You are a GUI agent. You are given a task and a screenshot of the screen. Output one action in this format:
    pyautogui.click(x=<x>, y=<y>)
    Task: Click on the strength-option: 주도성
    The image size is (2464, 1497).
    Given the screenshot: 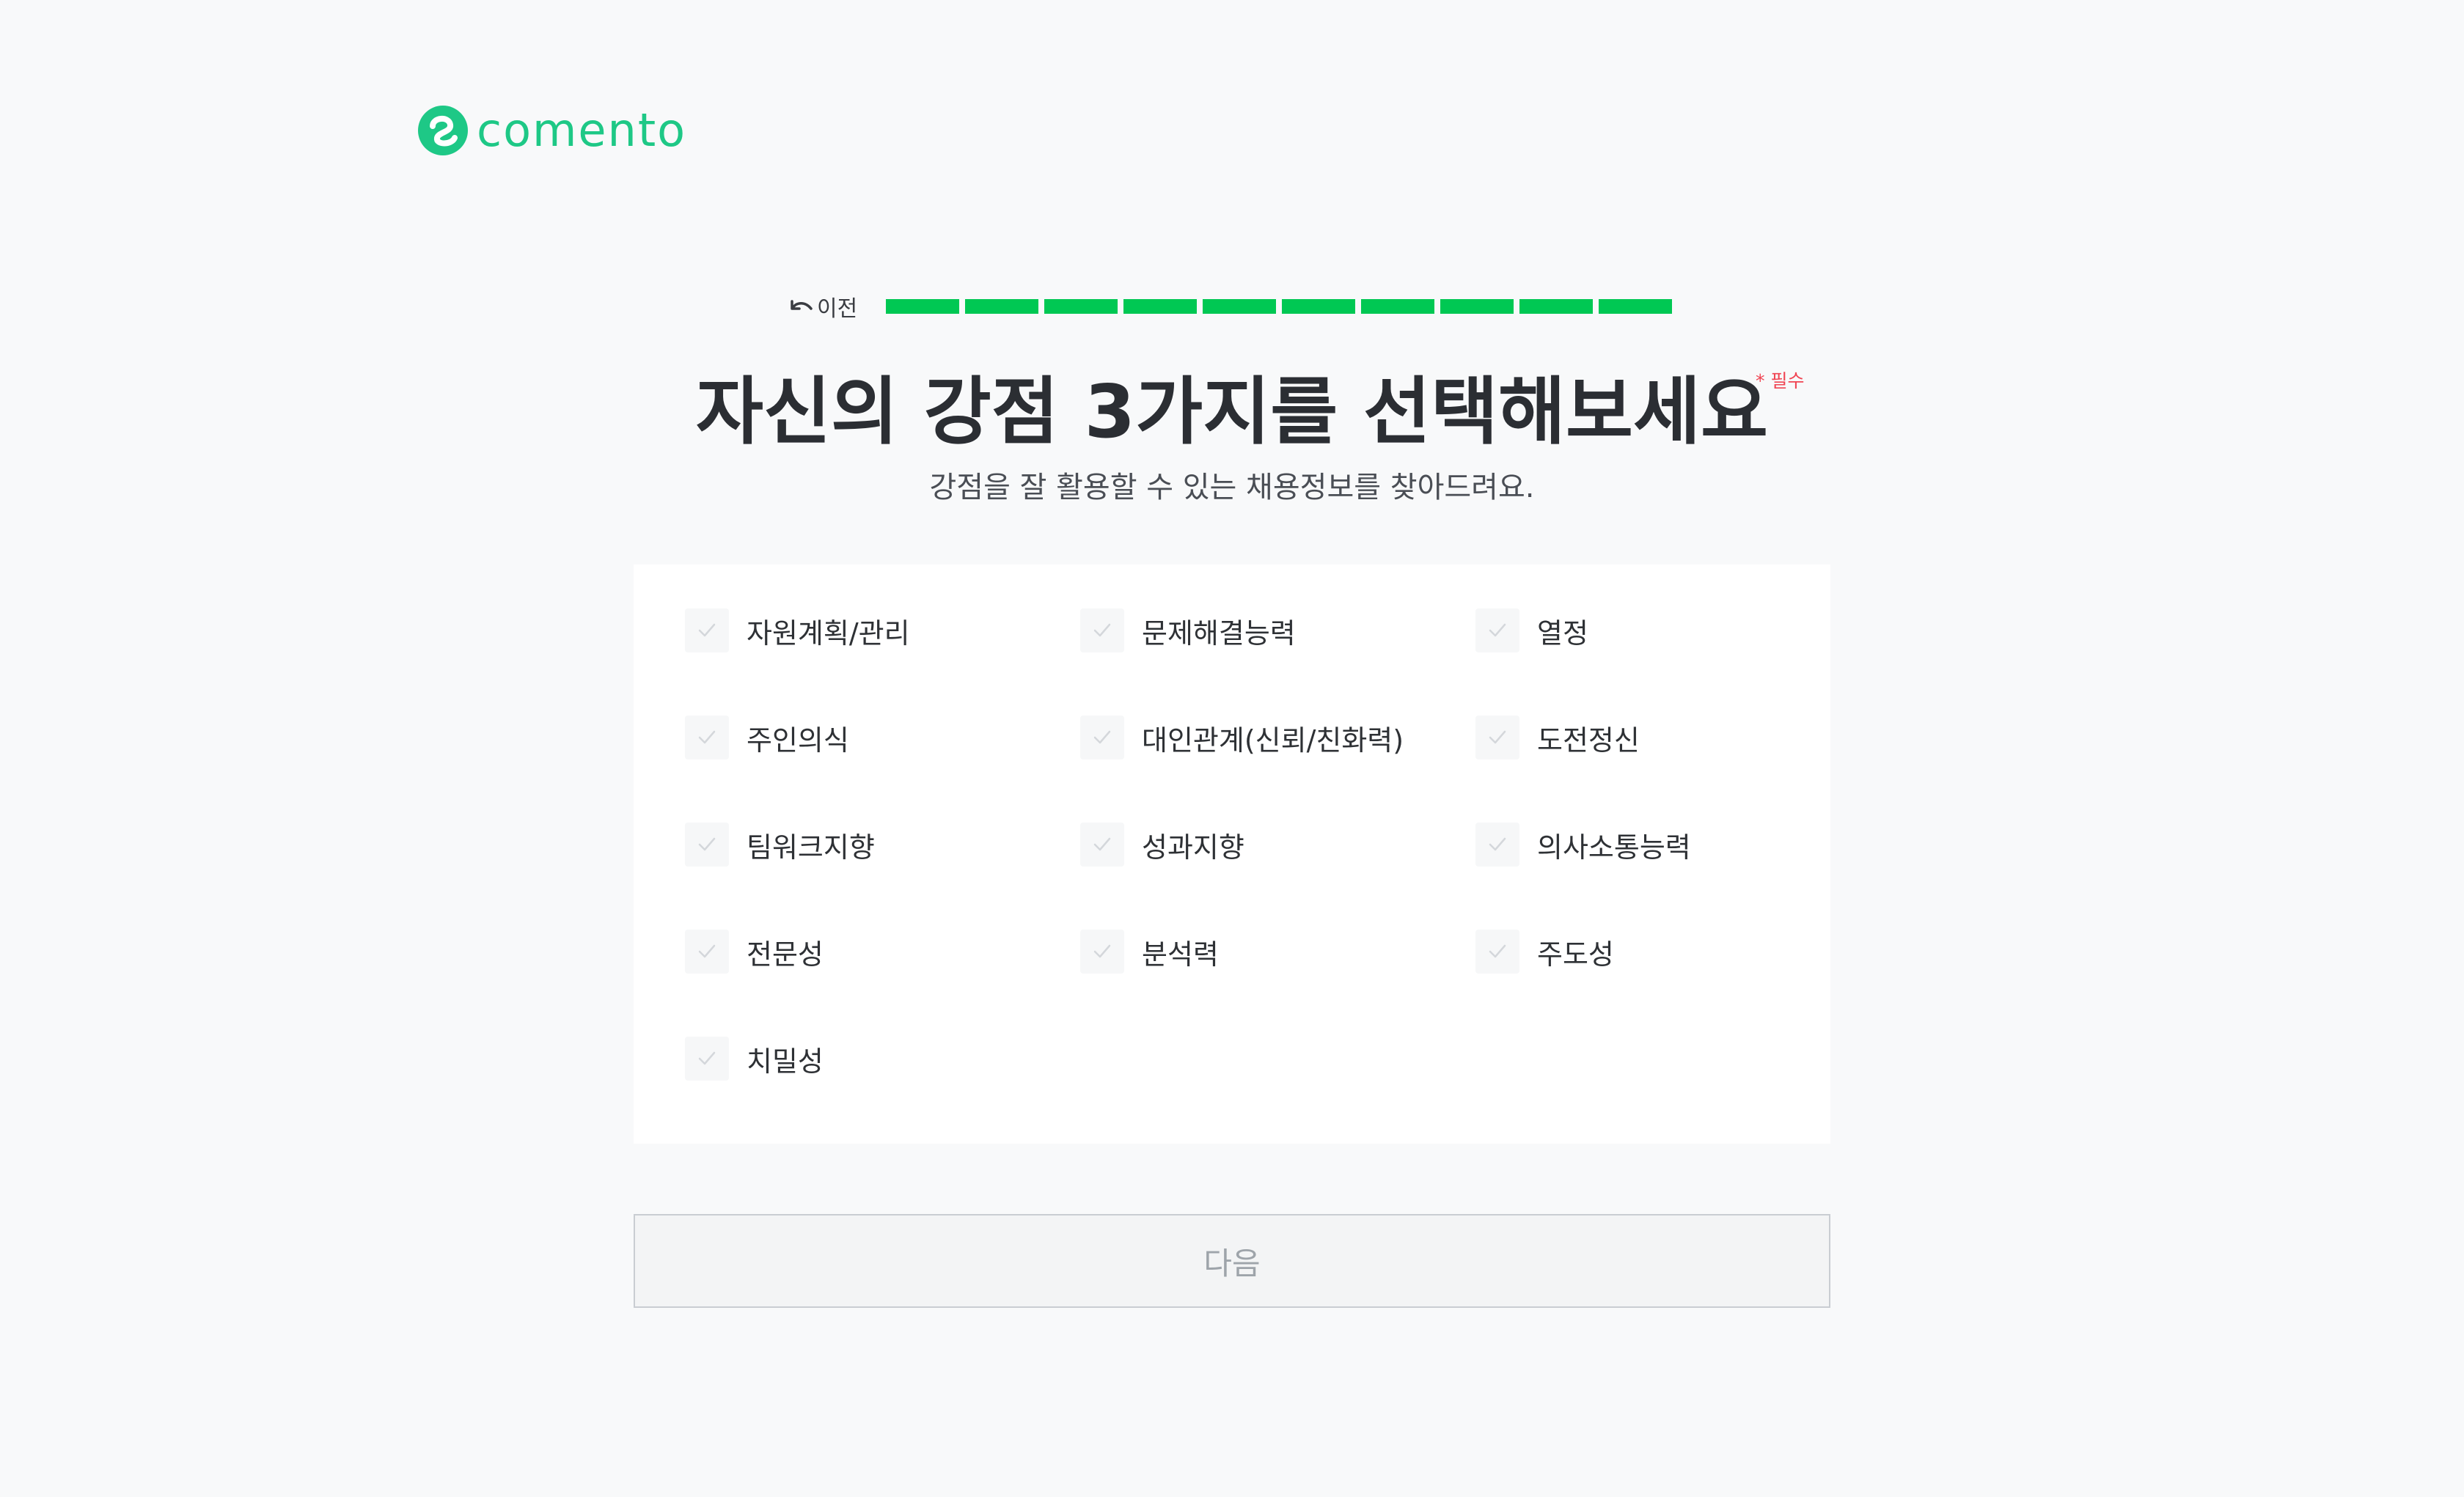 What is the action you would take?
    pyautogui.click(x=1544, y=952)
    